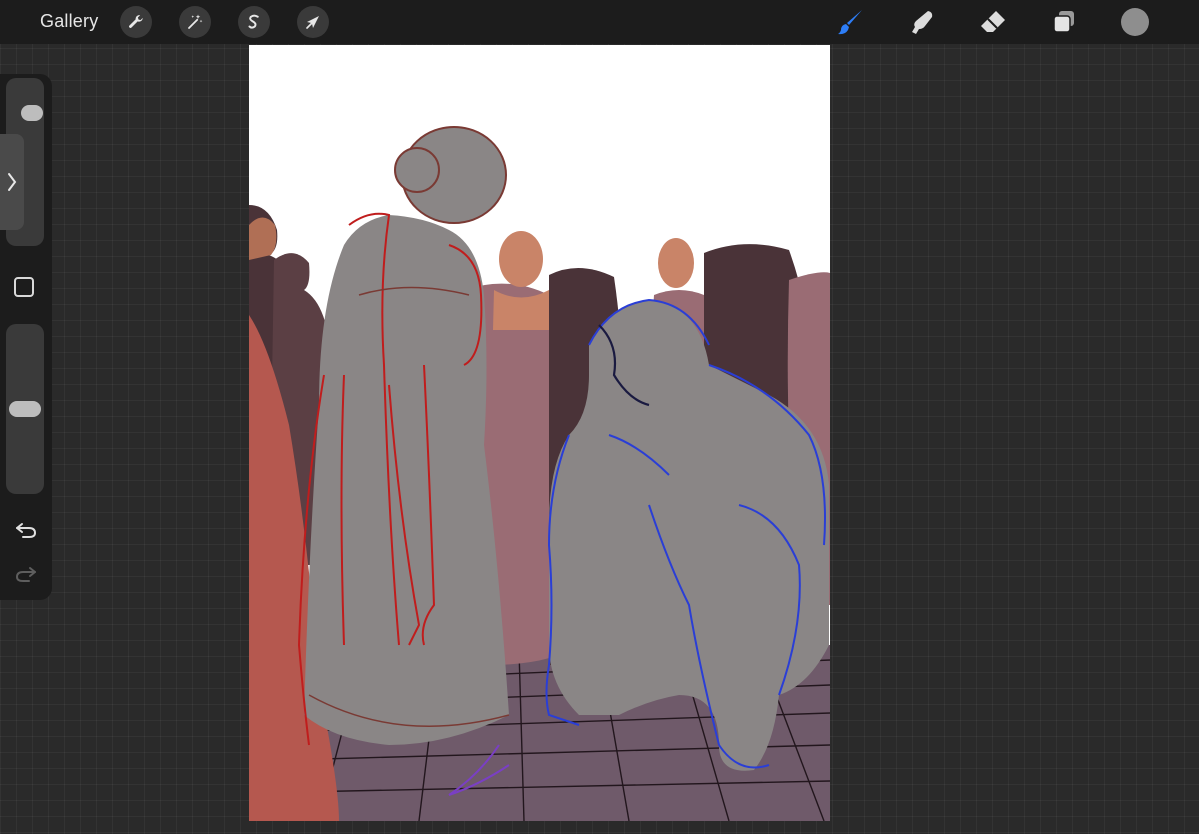 The image size is (1199, 834). I want to click on transform-button, so click(313, 22).